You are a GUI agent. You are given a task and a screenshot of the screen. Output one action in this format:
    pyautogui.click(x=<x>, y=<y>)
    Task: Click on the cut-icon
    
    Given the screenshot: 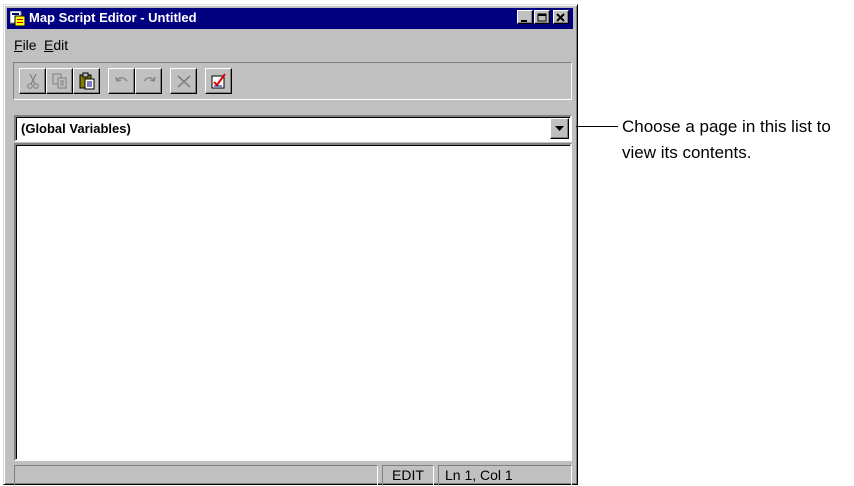 What is the action you would take?
    pyautogui.click(x=33, y=81)
    